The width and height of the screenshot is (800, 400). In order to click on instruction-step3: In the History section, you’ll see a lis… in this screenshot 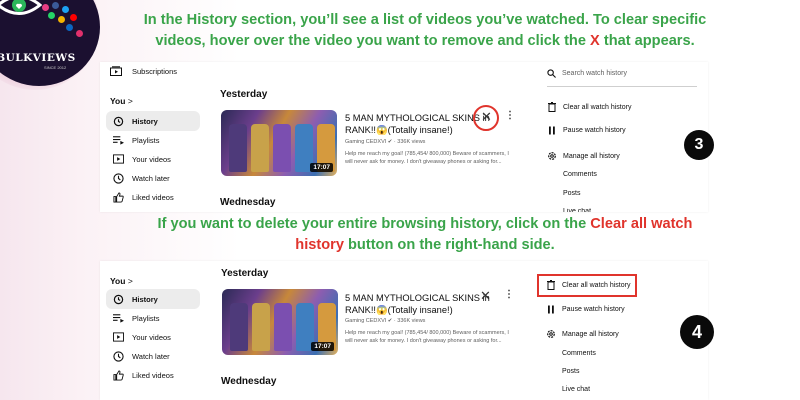, I will do `click(425, 31)`.